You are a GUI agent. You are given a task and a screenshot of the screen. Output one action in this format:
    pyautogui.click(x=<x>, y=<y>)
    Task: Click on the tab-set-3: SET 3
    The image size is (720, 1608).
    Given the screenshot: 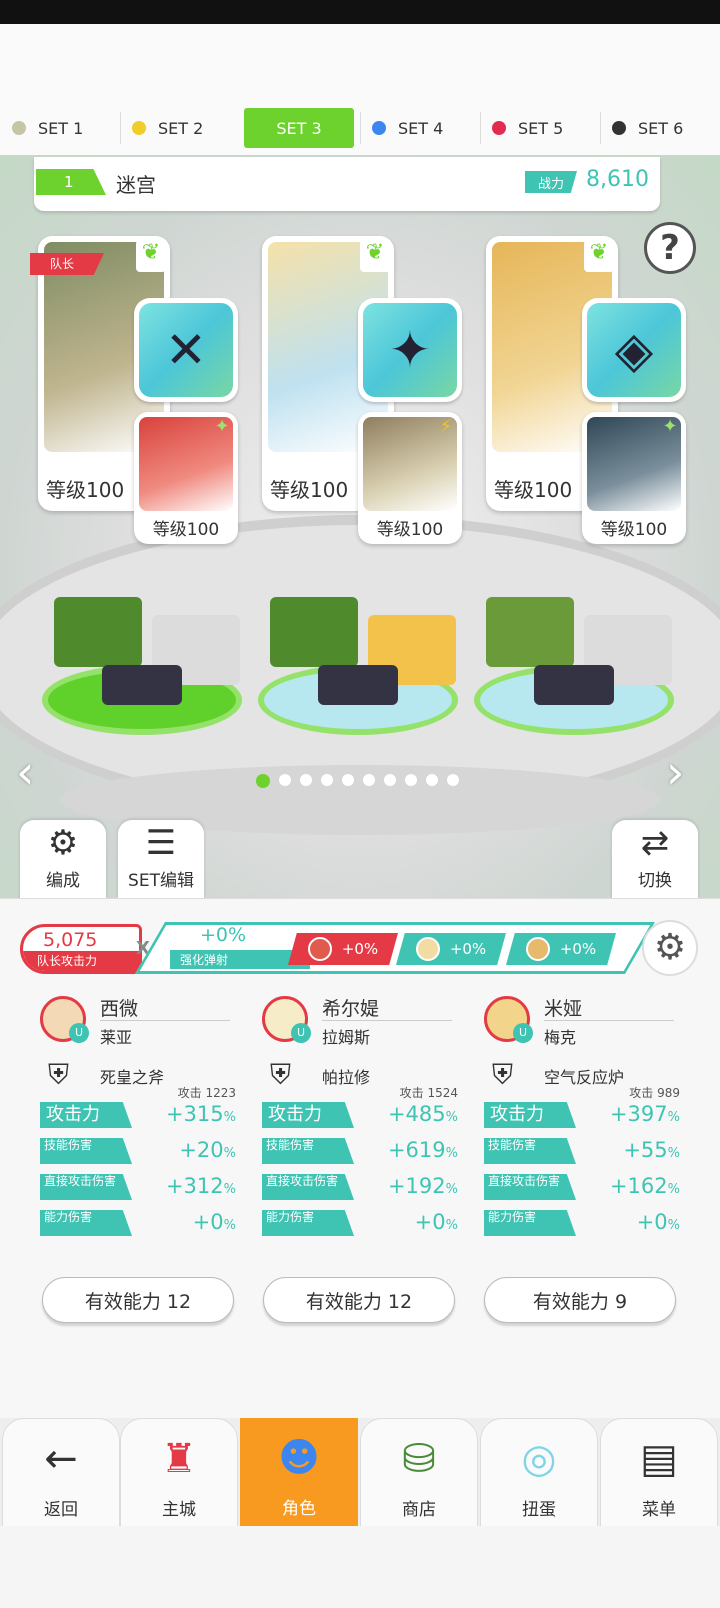 What is the action you would take?
    pyautogui.click(x=299, y=128)
    